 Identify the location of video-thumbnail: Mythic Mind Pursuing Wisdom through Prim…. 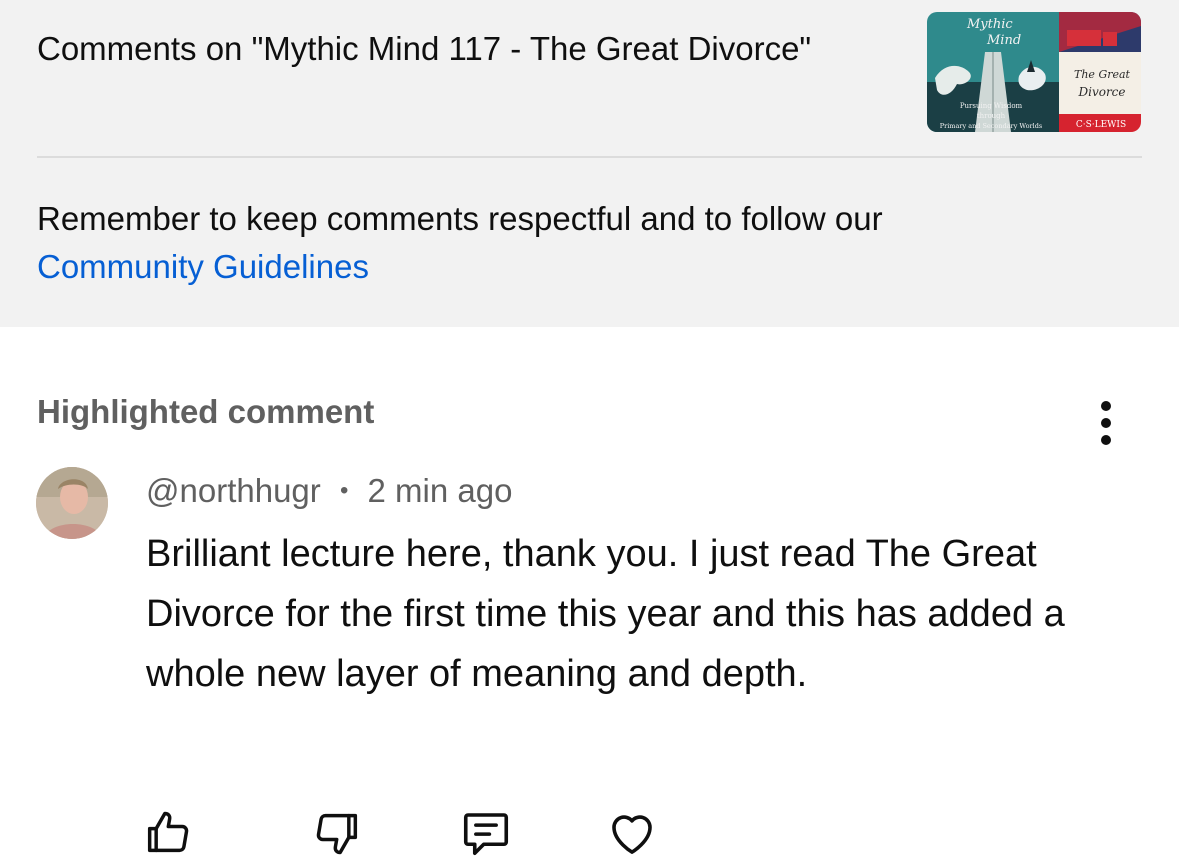
(1034, 72).